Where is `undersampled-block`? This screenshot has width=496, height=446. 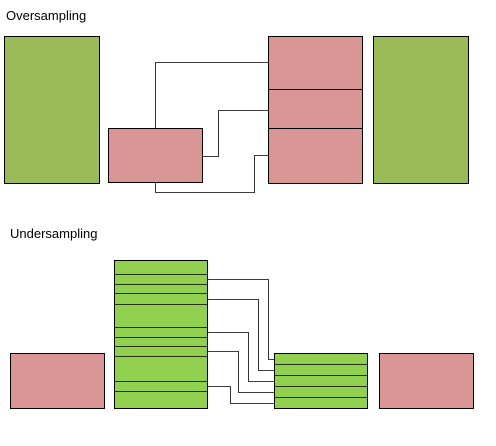 undersampled-block is located at coordinates (321, 381).